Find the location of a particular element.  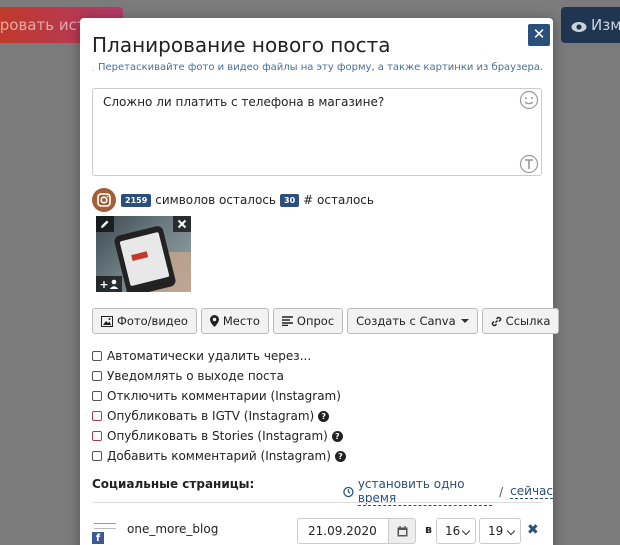

pencil-icon is located at coordinates (105, 224).